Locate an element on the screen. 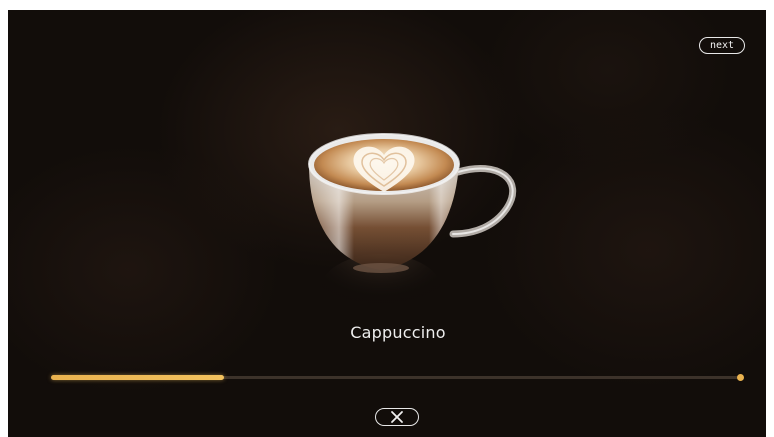 The image size is (774, 437). product-name: Cappuccino is located at coordinates (398, 332).